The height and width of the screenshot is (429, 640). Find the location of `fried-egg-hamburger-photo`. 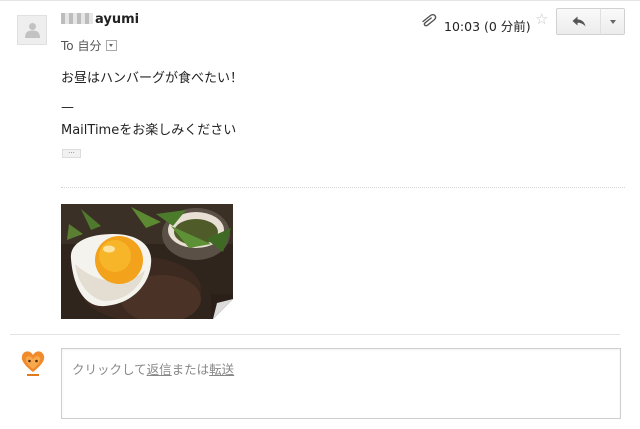

fried-egg-hamburger-photo is located at coordinates (147, 261).